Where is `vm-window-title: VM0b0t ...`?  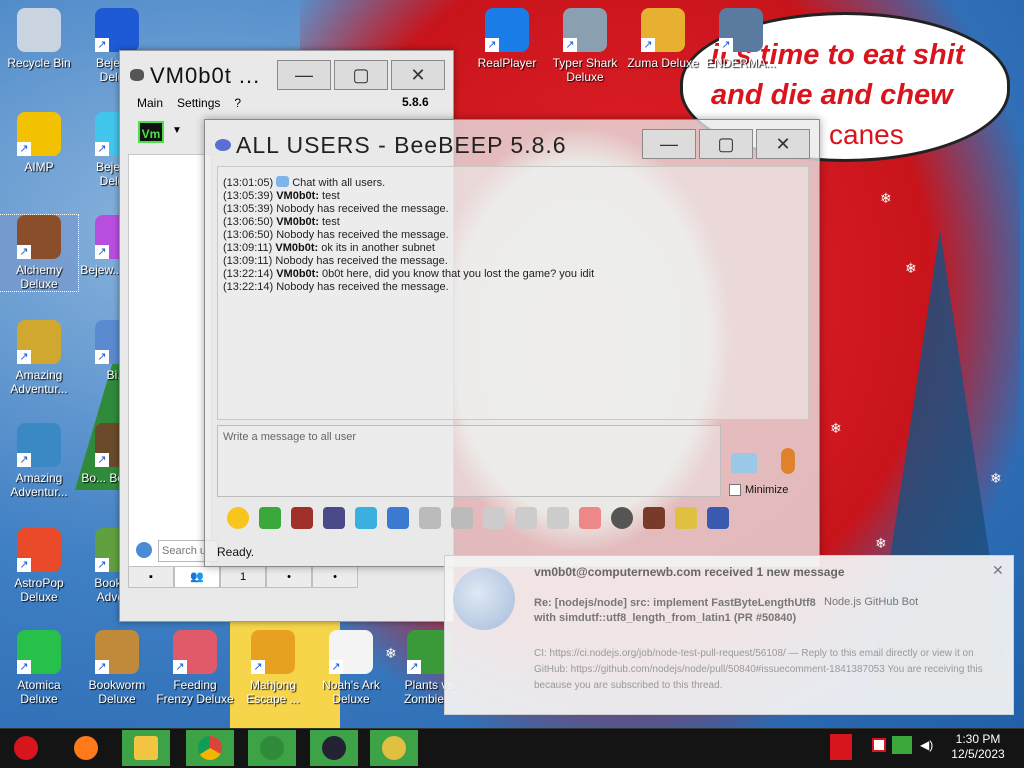
vm-window-title: VM0b0t ... is located at coordinates (205, 75).